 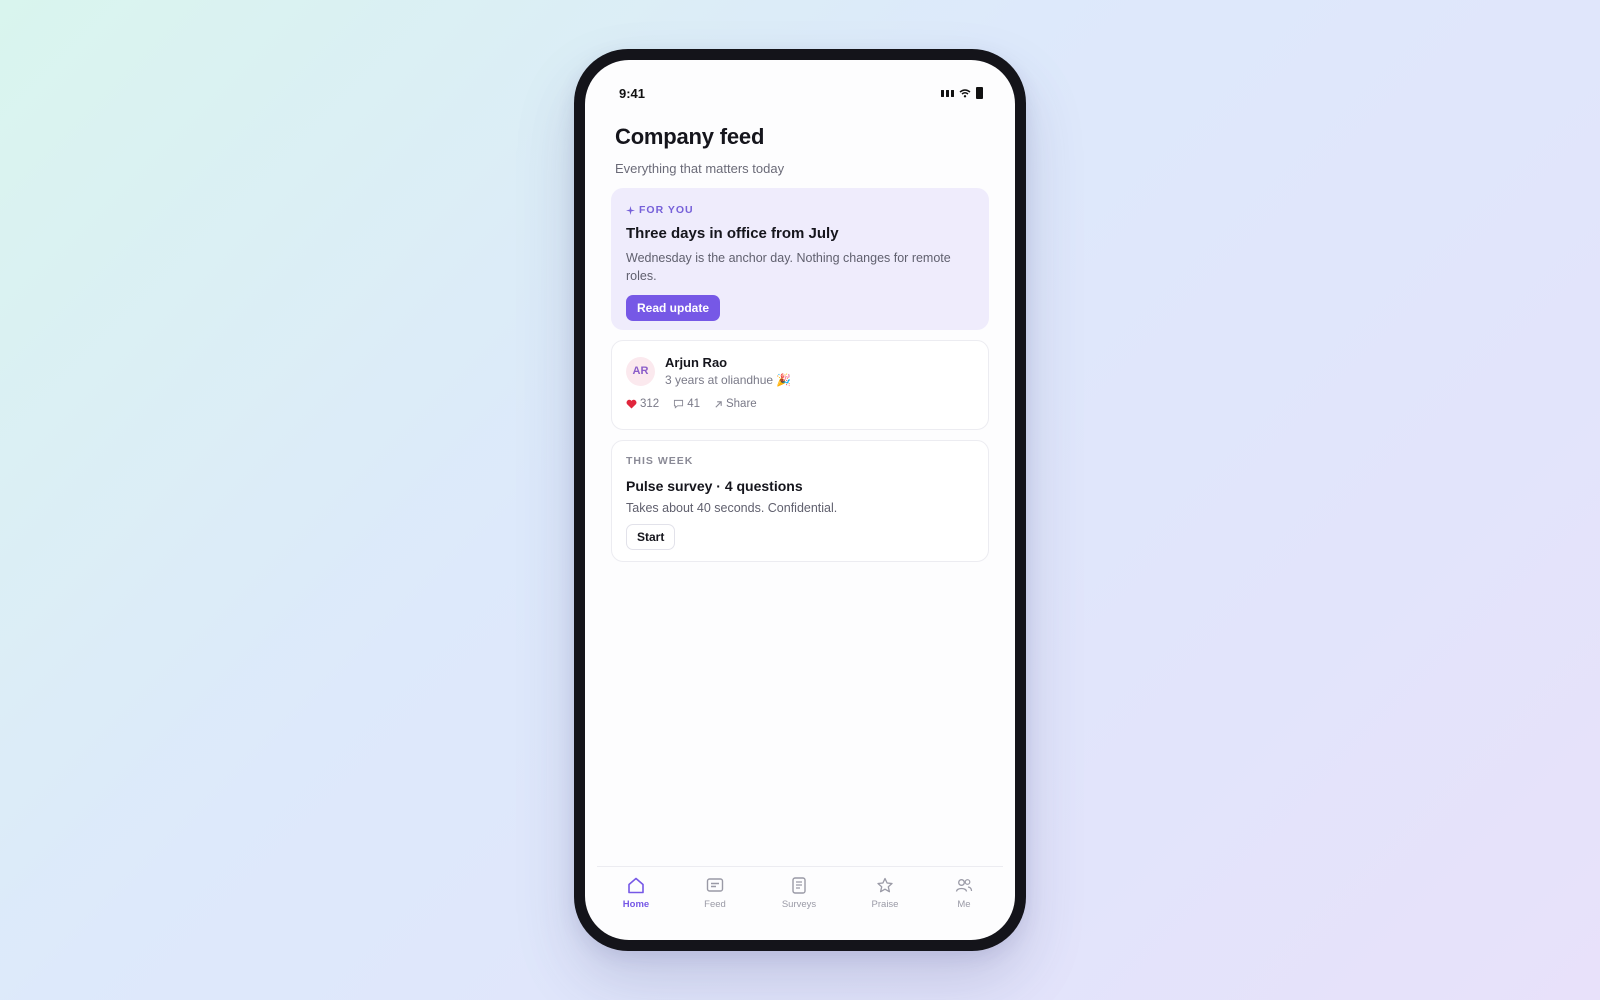 I want to click on survey-eyebrow: THIS WEEK, so click(x=660, y=461).